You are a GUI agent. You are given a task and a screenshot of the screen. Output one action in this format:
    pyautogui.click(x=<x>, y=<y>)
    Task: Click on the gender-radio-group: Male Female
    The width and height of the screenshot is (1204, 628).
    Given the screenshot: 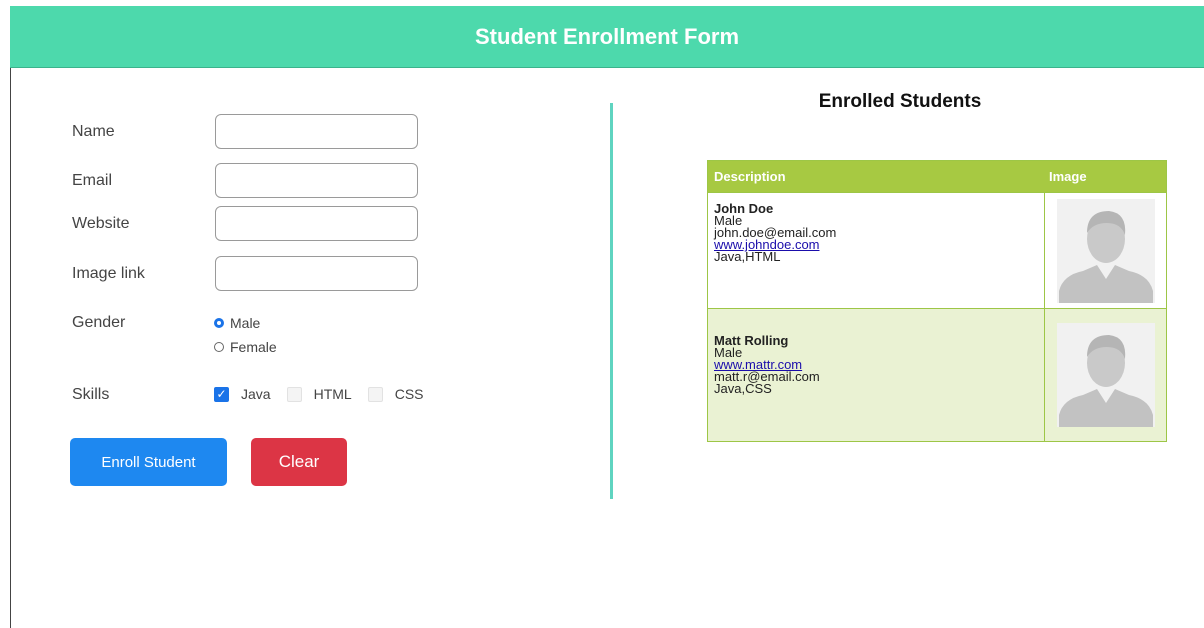 What is the action you would take?
    pyautogui.click(x=245, y=338)
    